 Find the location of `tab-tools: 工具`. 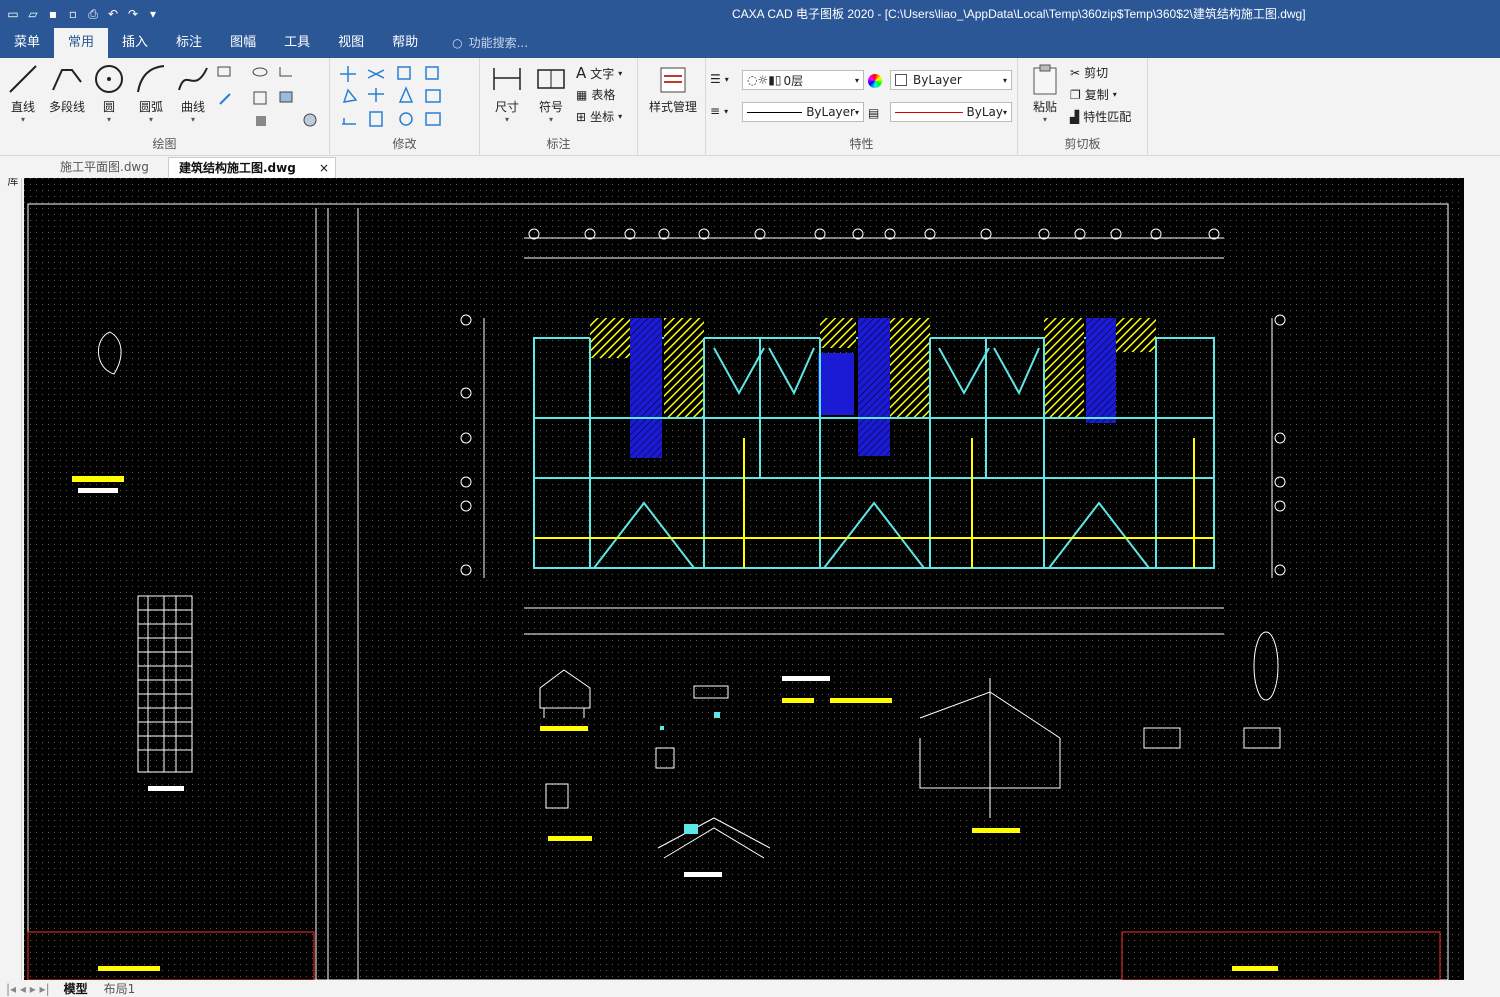

tab-tools: 工具 is located at coordinates (297, 43).